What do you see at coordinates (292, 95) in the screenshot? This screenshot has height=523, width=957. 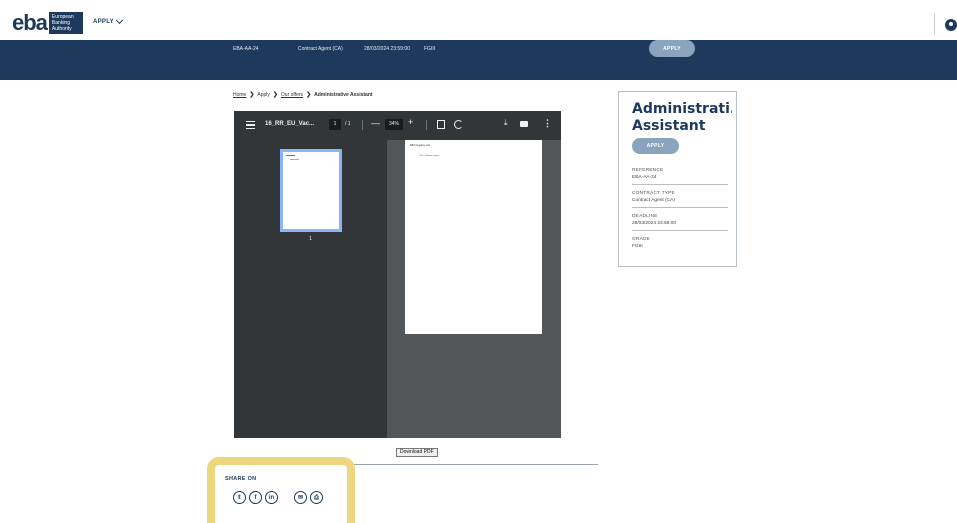 I see `breadcrumb-offers: Our offers` at bounding box center [292, 95].